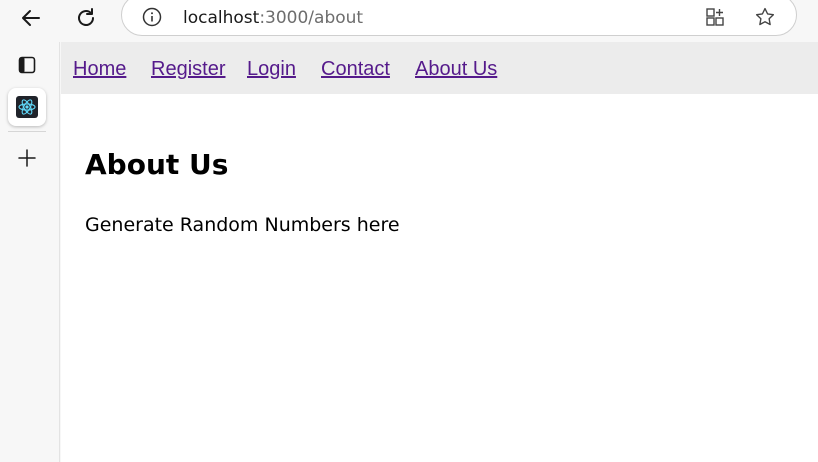 The height and width of the screenshot is (462, 818). What do you see at coordinates (271, 69) in the screenshot?
I see `nav-link-login: Login` at bounding box center [271, 69].